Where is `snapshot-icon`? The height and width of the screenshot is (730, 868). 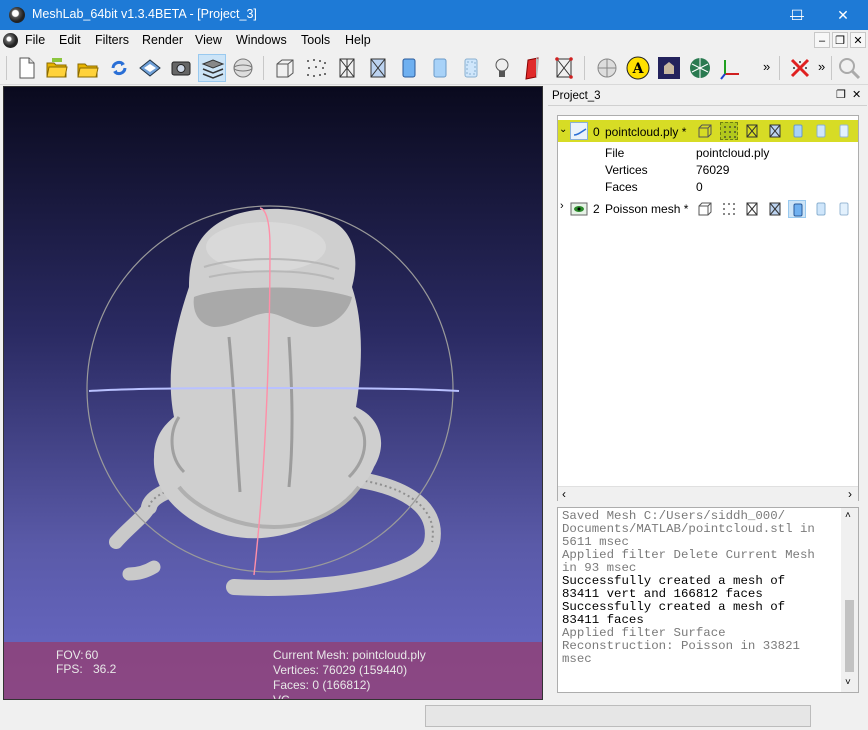 snapshot-icon is located at coordinates (181, 68).